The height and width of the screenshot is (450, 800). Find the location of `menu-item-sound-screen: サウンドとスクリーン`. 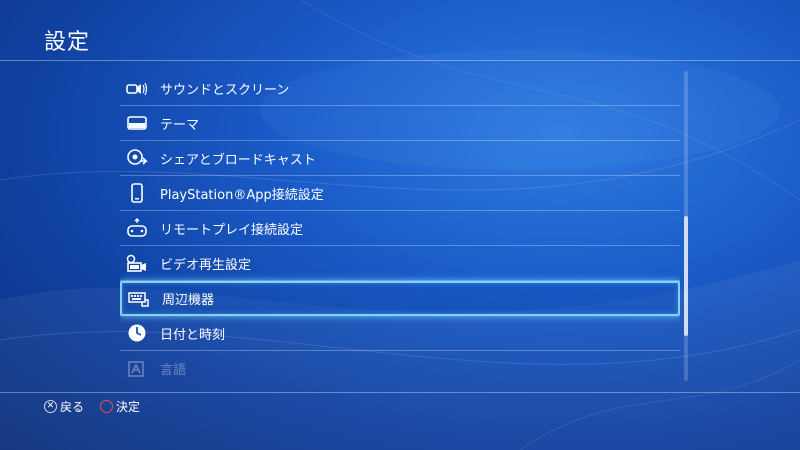

menu-item-sound-screen: サウンドとスクリーン is located at coordinates (400, 88).